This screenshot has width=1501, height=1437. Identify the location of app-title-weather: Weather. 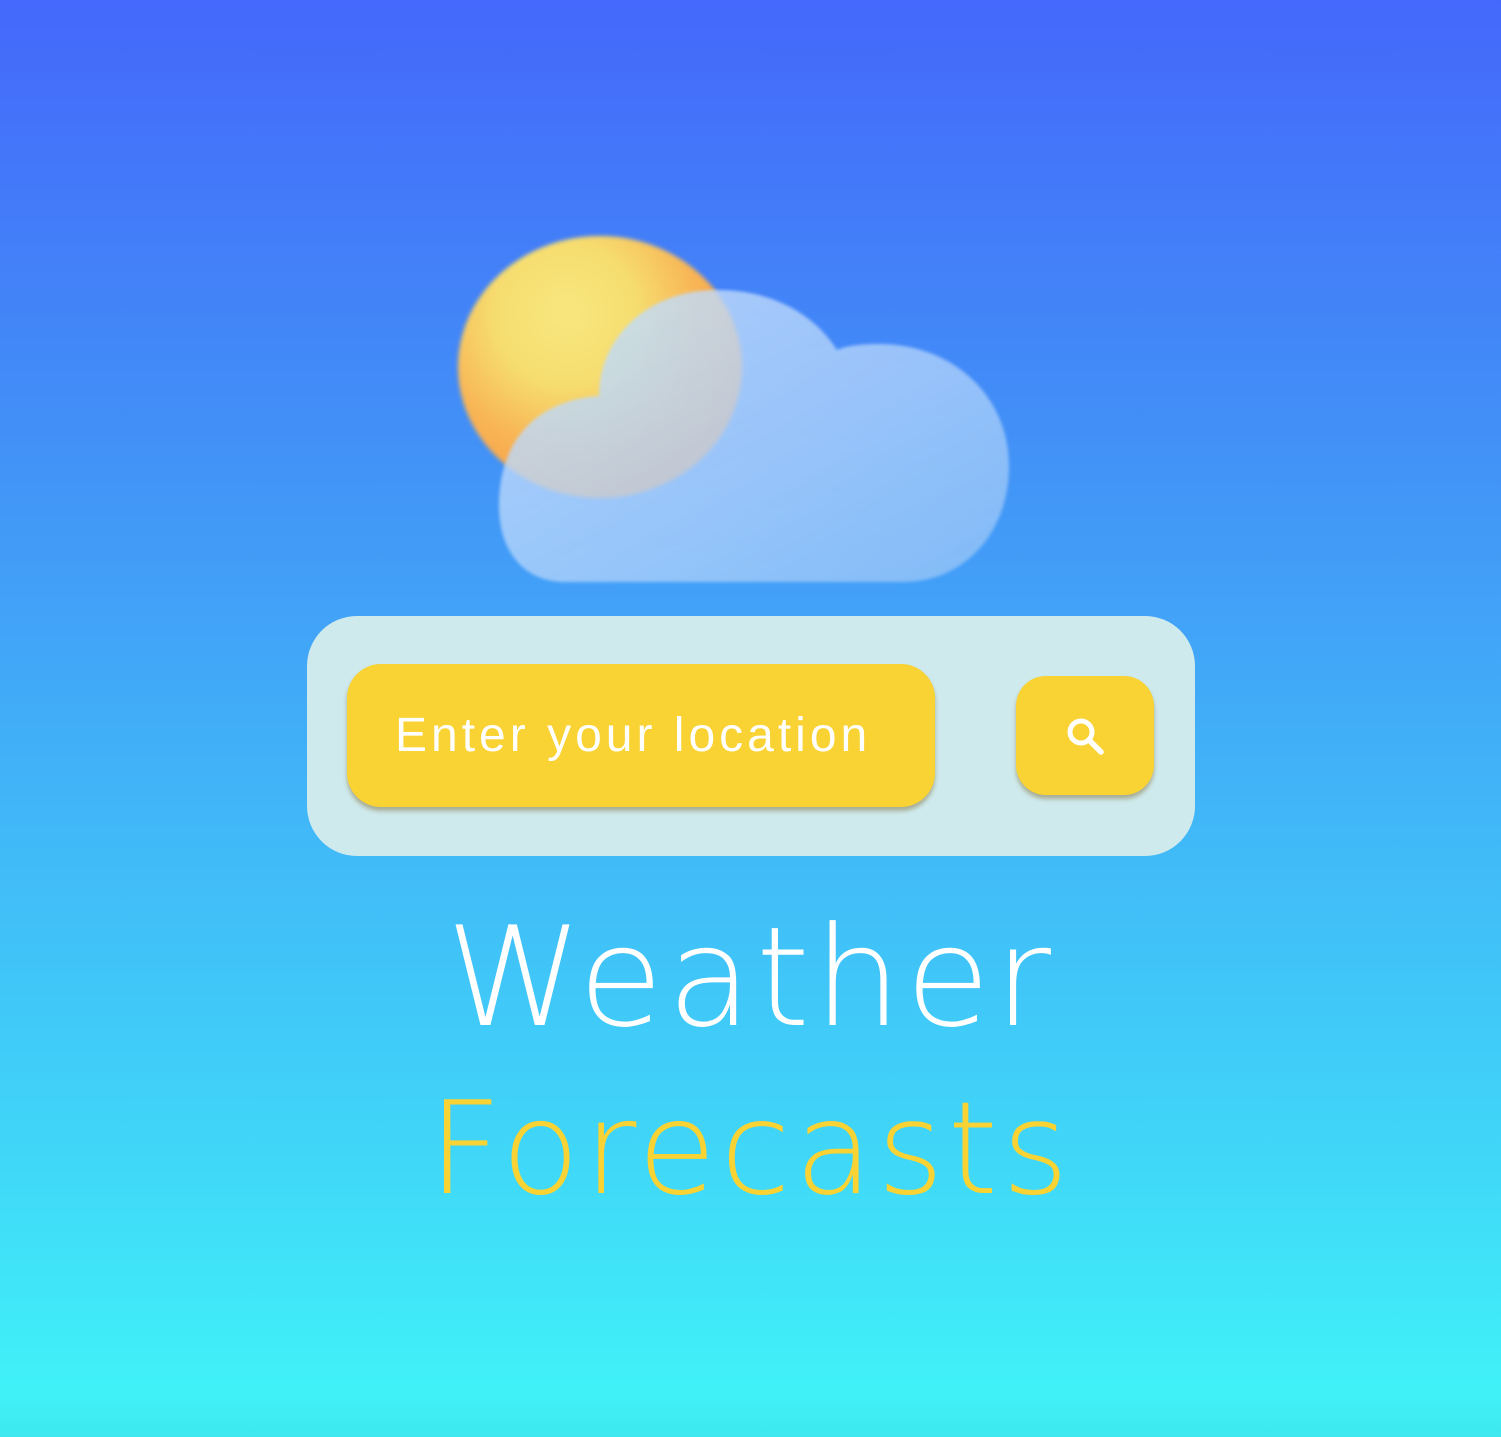
(750, 977).